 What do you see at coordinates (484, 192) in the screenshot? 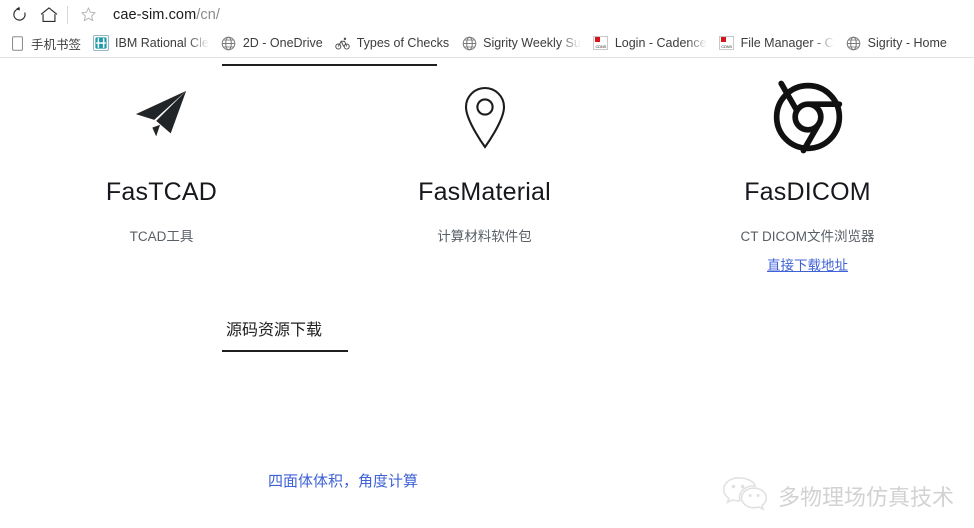
I see `card-title: FasMaterial` at bounding box center [484, 192].